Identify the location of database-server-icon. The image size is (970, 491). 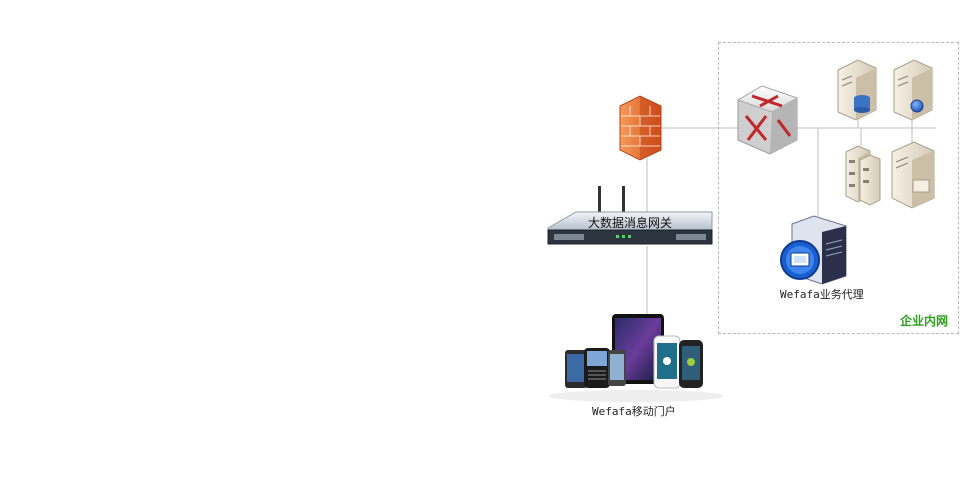
(857, 90).